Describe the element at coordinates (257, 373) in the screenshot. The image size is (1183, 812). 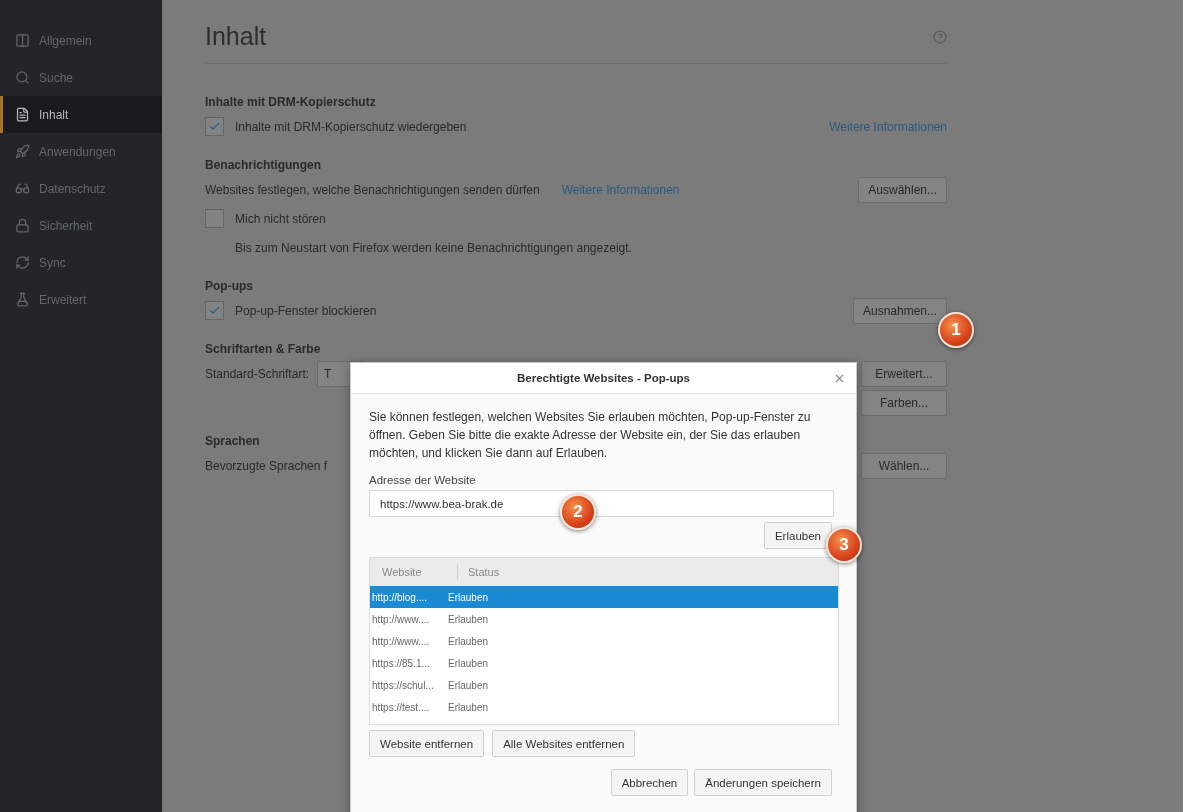
I see `row-label: Standard-Schriftart:` at that location.